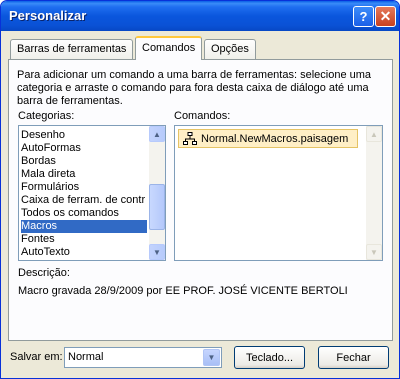  Describe the element at coordinates (374, 193) in the screenshot. I see `commands-scrollbar: ▲ ▼` at that location.